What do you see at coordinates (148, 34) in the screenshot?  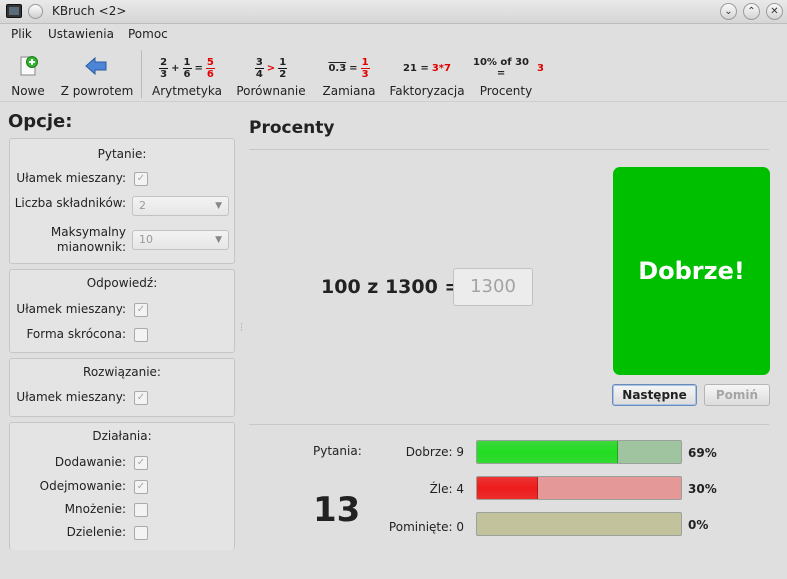 I see `menu-pomoc: Pomoc` at bounding box center [148, 34].